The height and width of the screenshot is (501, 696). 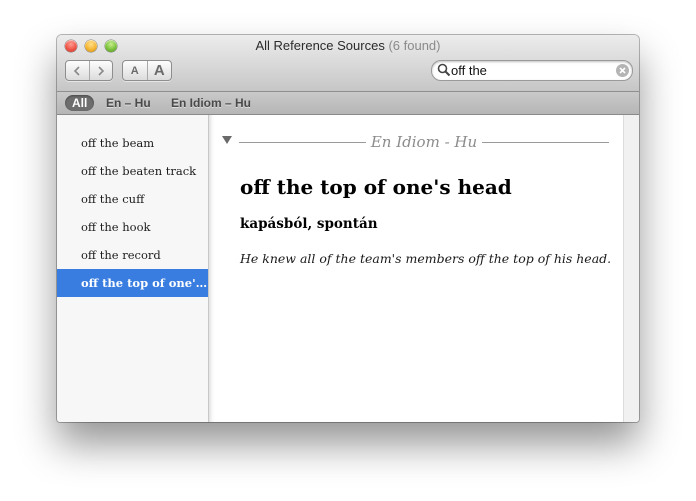 I want to click on forward-button, so click(x=100, y=70).